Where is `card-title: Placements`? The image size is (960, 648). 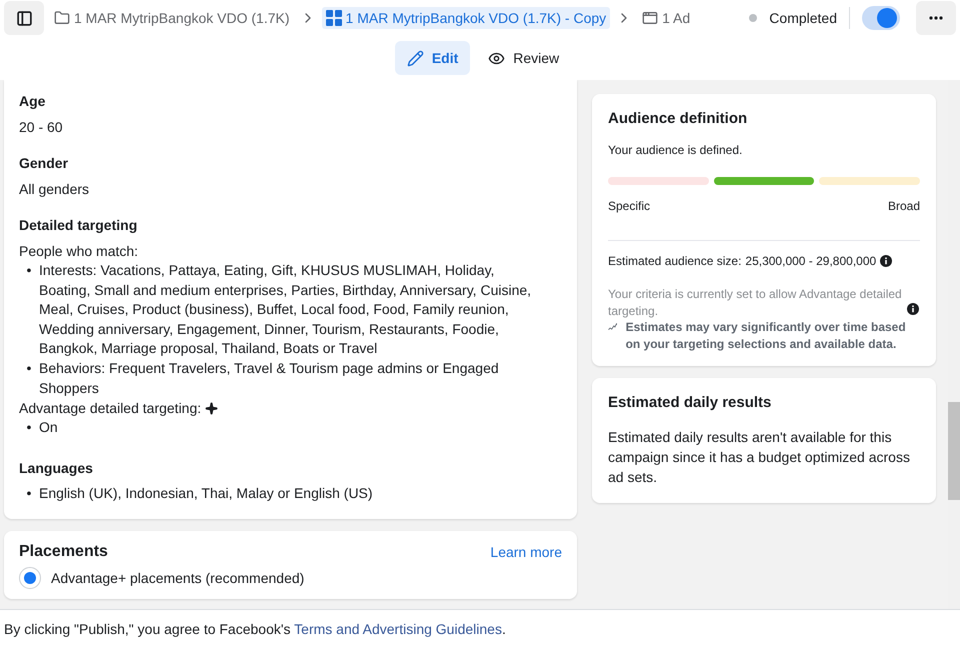
card-title: Placements is located at coordinates (63, 552).